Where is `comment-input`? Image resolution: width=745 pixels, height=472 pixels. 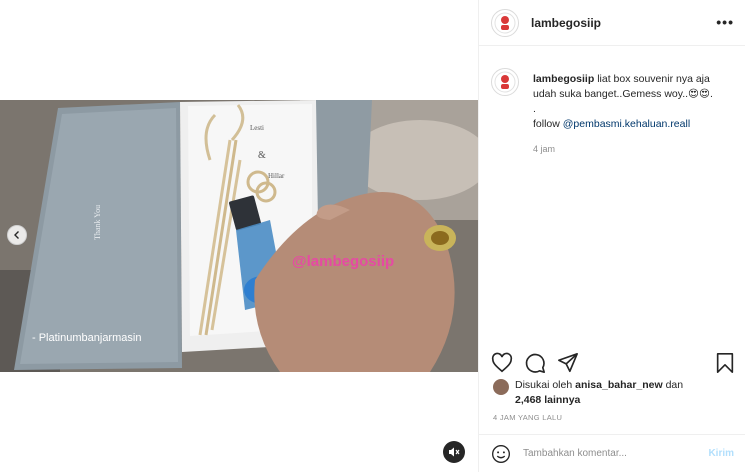
comment-input is located at coordinates (608, 453).